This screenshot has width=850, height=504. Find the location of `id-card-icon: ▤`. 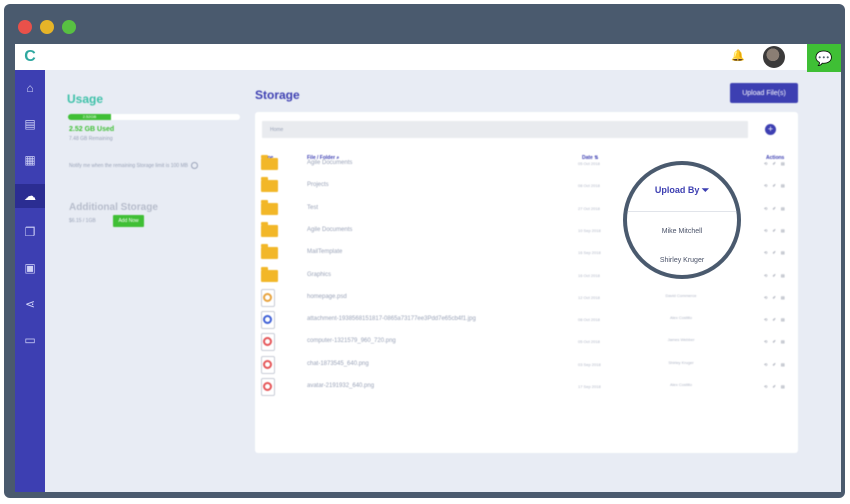

id-card-icon: ▤ is located at coordinates (30, 124).